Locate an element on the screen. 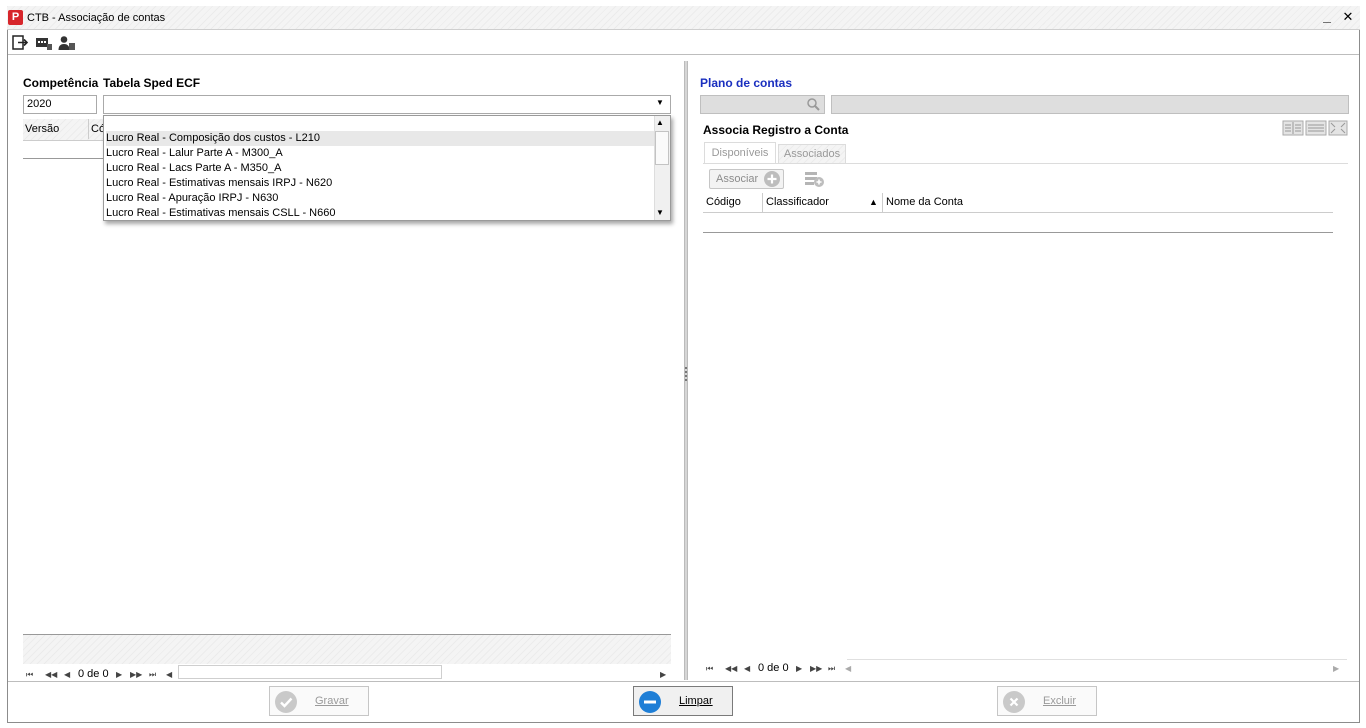 Image resolution: width=1366 pixels, height=728 pixels. list-view-icon is located at coordinates (1316, 128).